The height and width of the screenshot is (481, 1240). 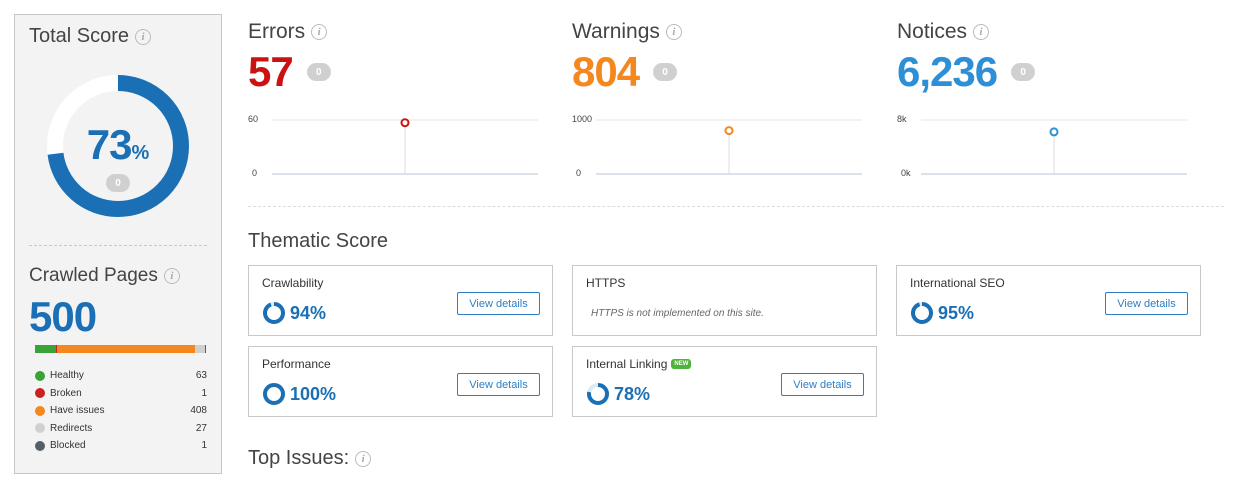 What do you see at coordinates (121, 429) in the screenshot?
I see `legend-item: Redirects 27` at bounding box center [121, 429].